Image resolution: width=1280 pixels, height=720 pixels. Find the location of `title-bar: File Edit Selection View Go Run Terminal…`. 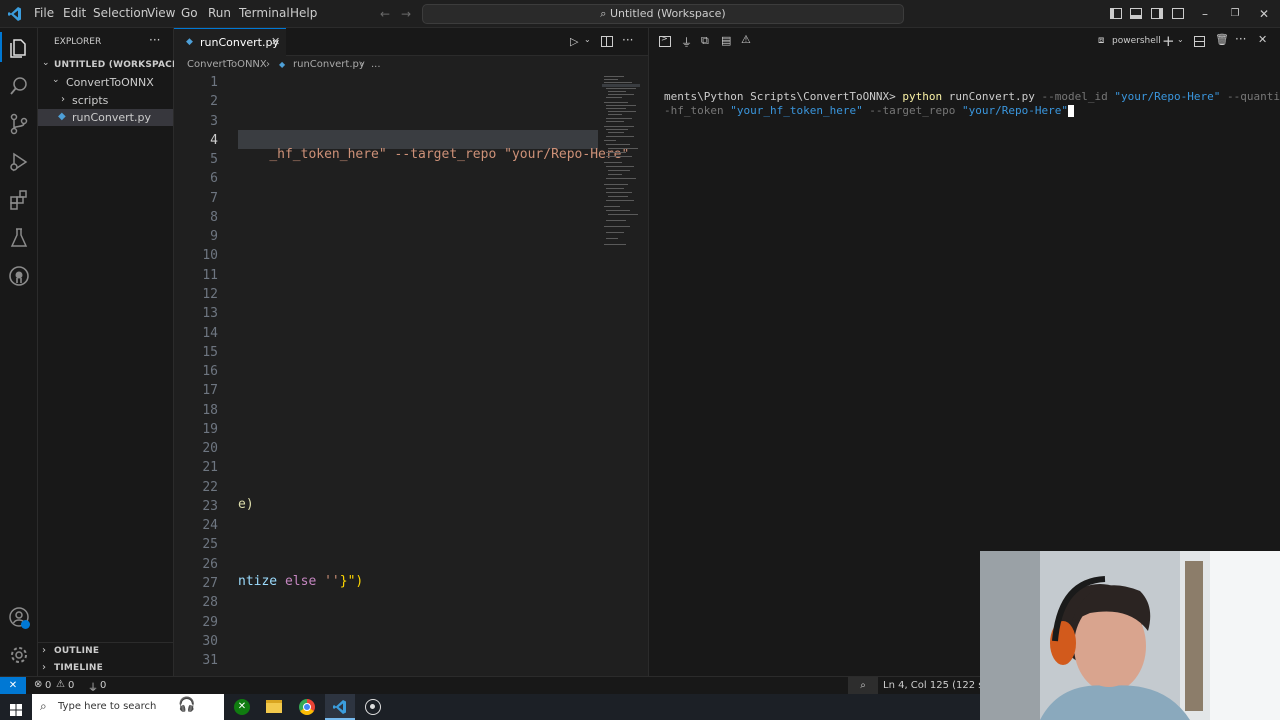

title-bar: File Edit Selection View Go Run Terminal… is located at coordinates (640, 14).